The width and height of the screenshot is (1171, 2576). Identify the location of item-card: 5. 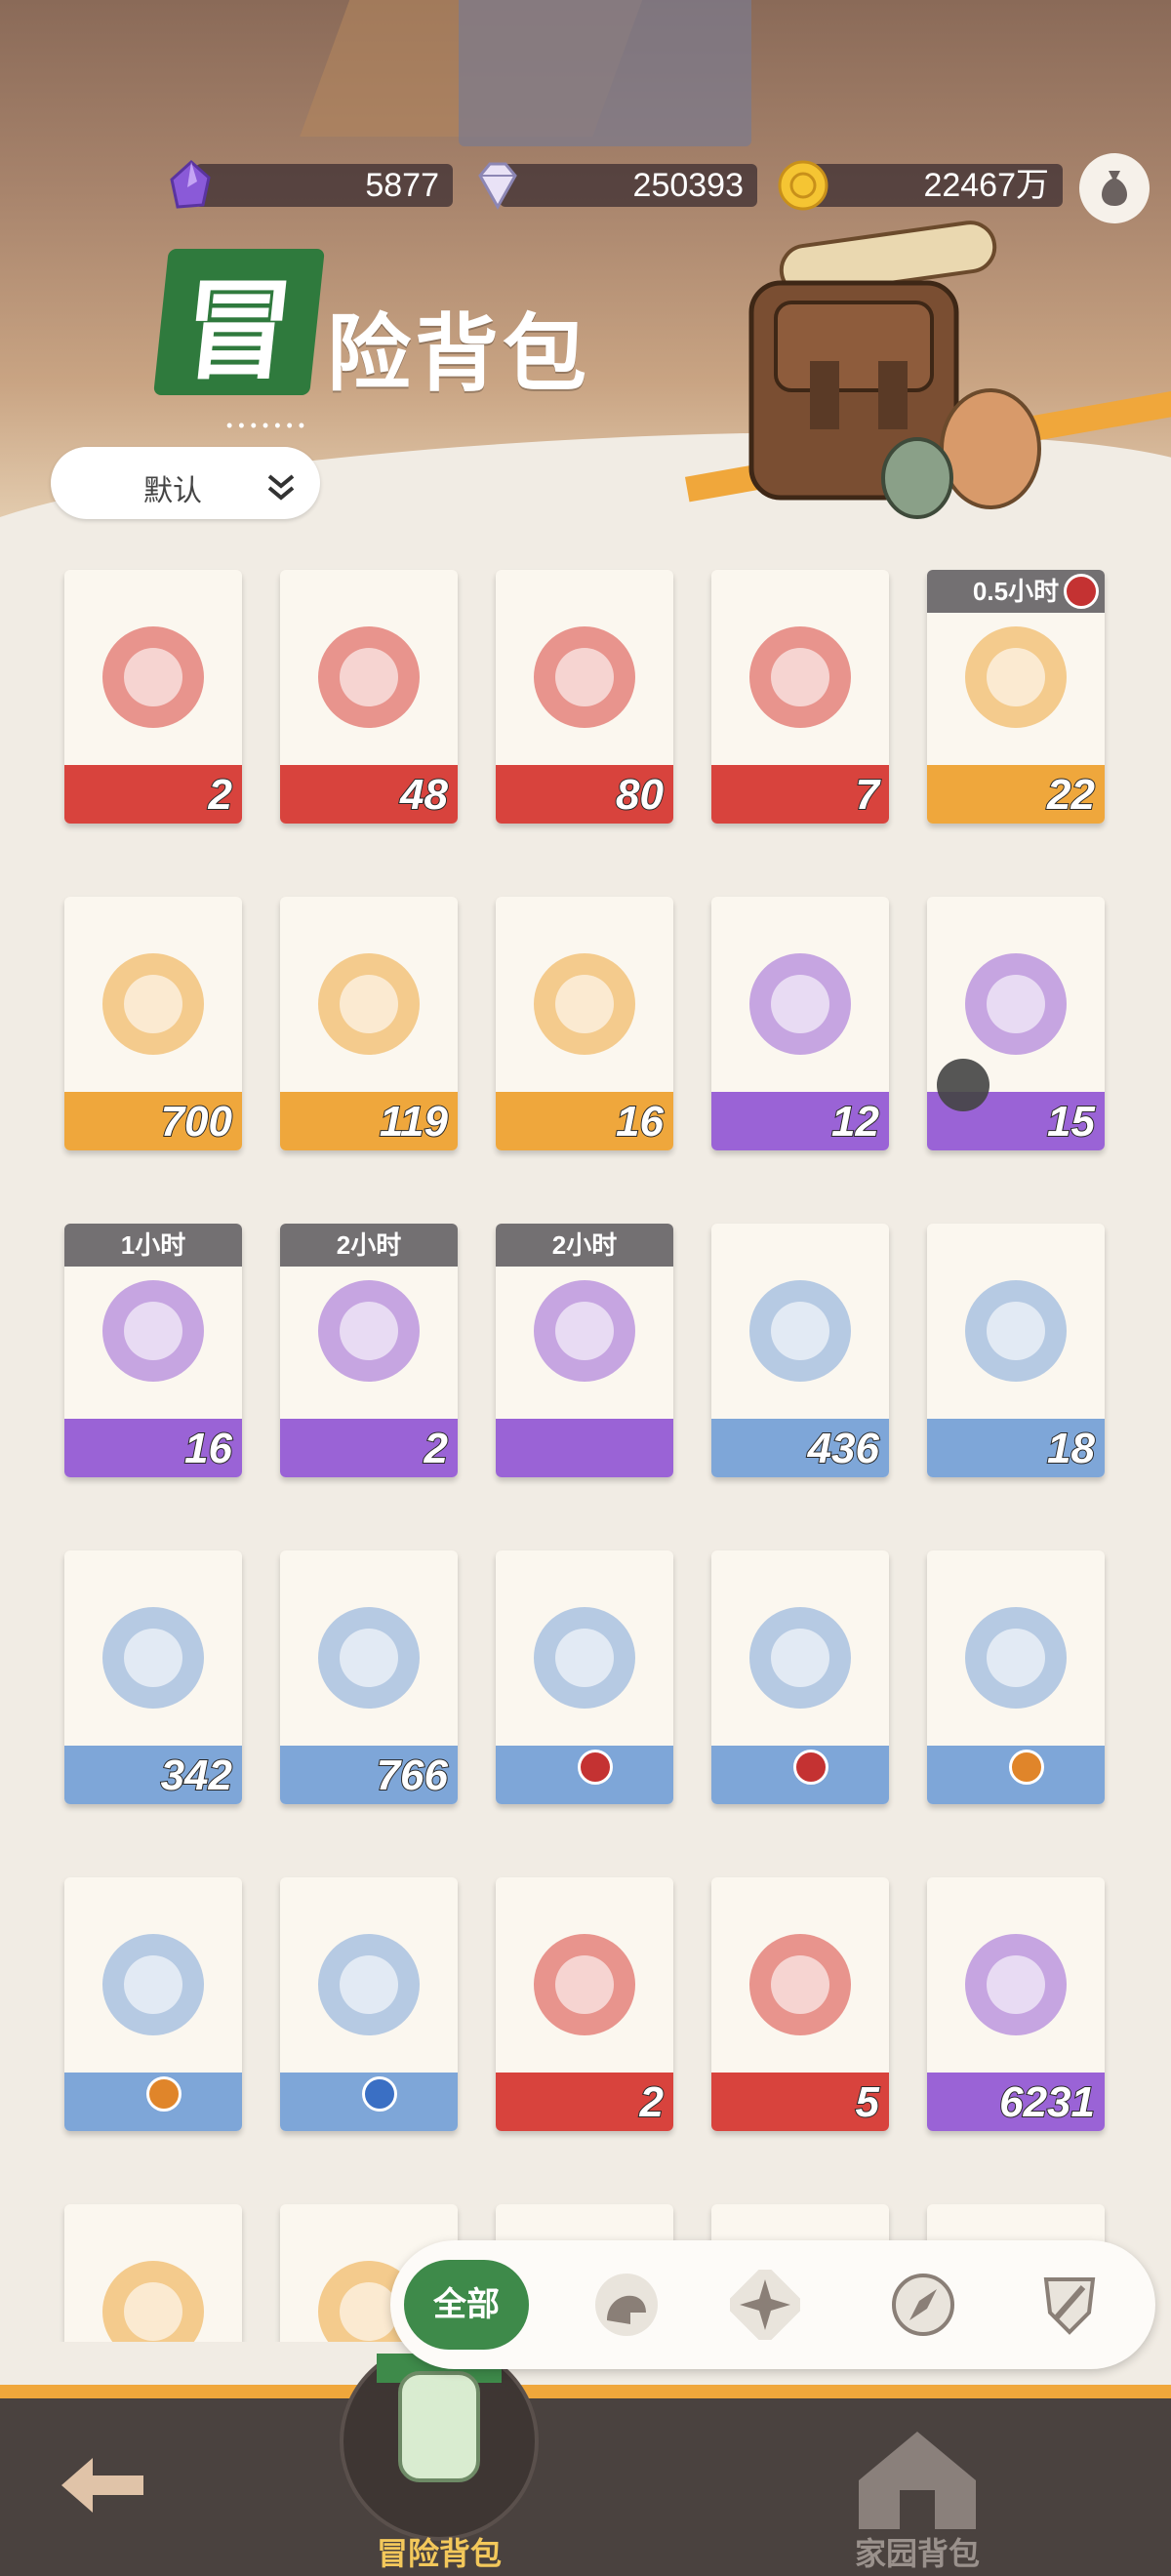
(800, 2004).